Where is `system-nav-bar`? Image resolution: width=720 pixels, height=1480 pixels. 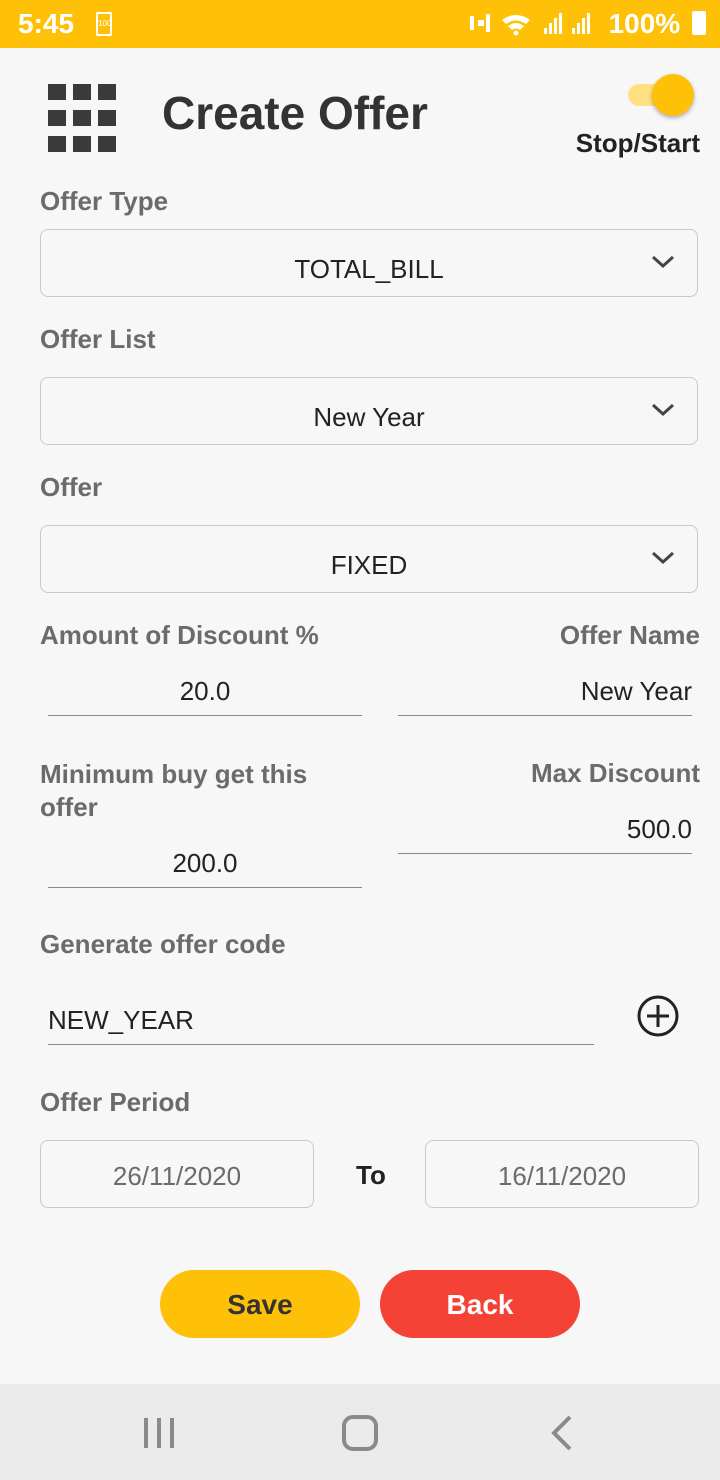 system-nav-bar is located at coordinates (360, 1432).